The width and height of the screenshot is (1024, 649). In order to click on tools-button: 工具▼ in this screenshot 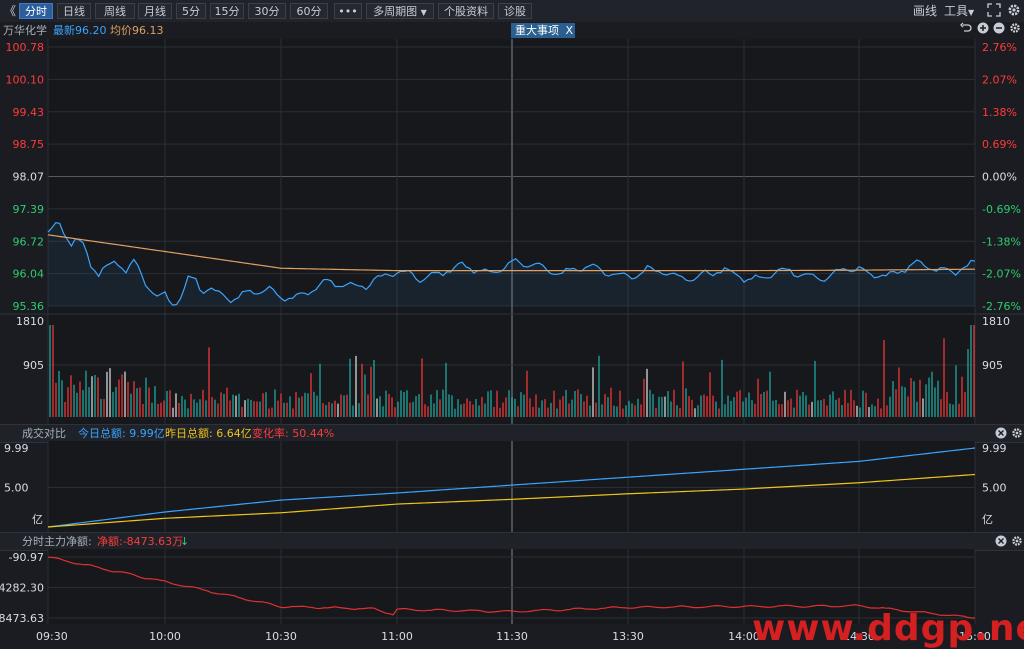, I will do `click(959, 12)`.